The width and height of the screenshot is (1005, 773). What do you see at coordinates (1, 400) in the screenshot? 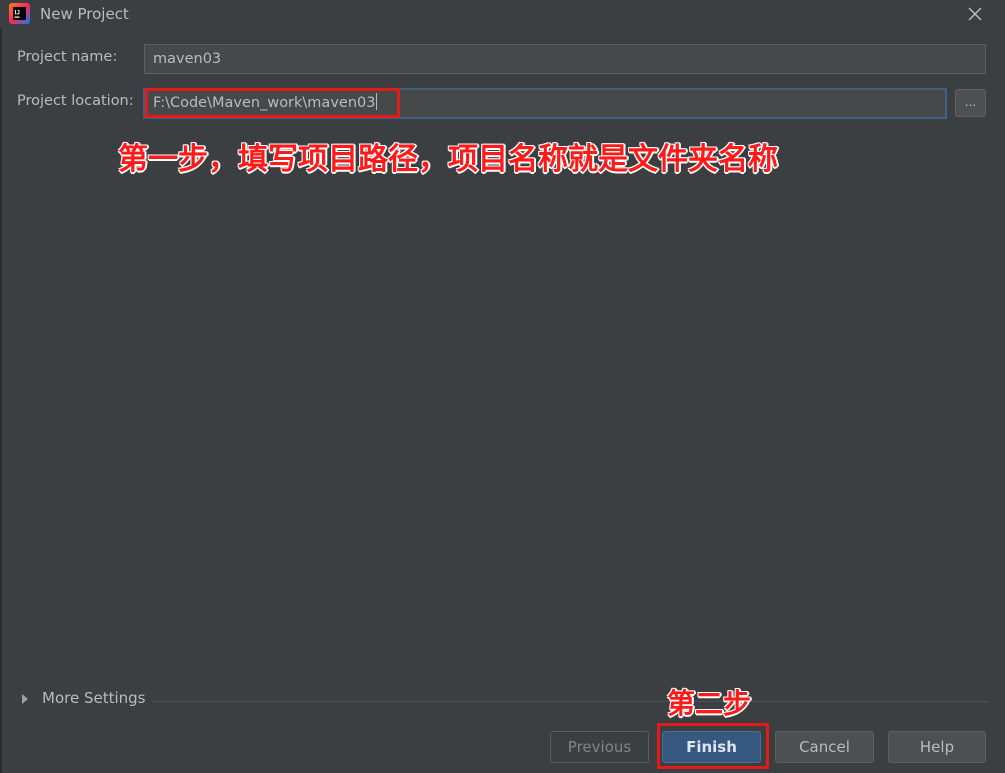
I see `window-left-edge` at bounding box center [1, 400].